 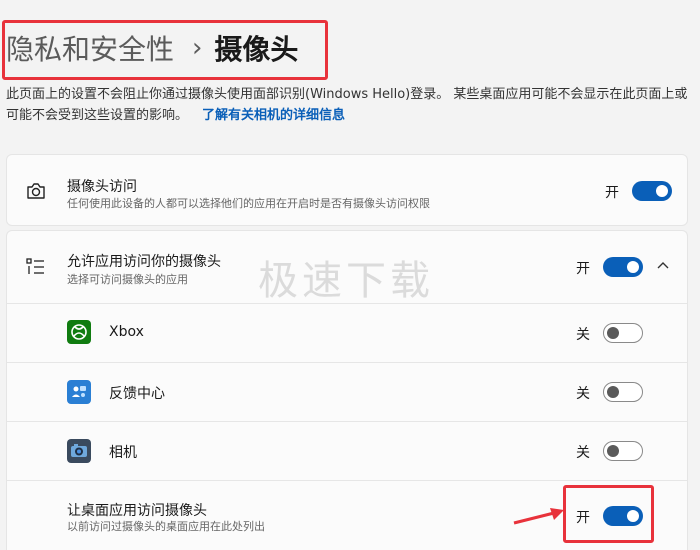 What do you see at coordinates (612, 193) in the screenshot?
I see `camera-access-state: 开` at bounding box center [612, 193].